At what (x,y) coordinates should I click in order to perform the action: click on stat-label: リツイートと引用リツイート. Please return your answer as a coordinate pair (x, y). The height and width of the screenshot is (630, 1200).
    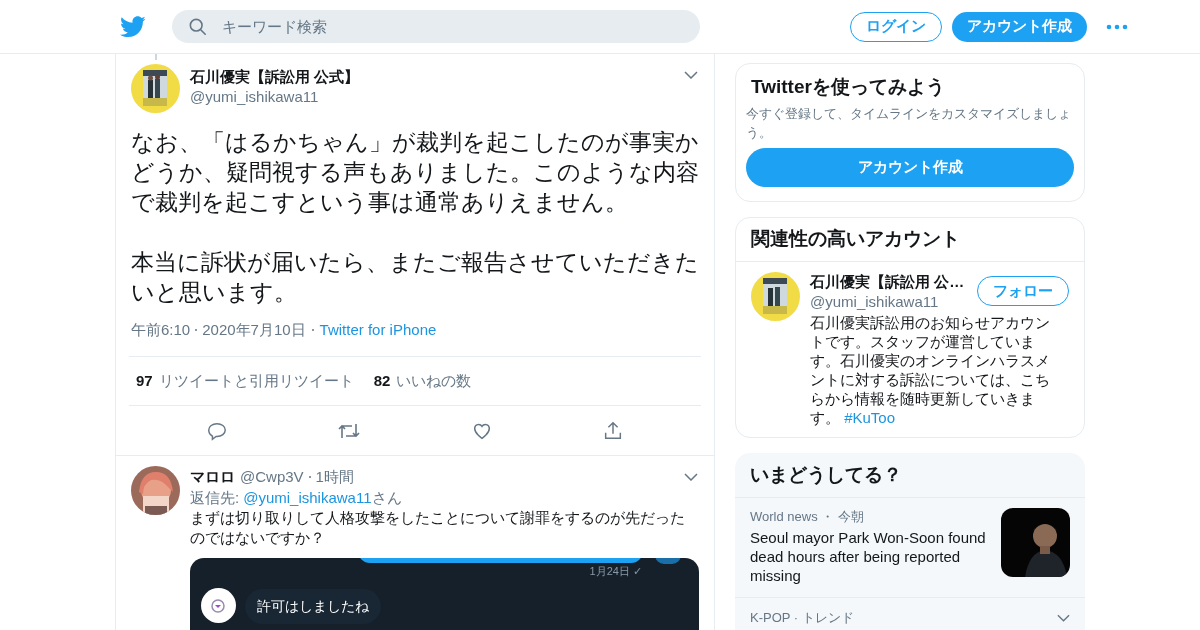
    Looking at the image, I should click on (256, 380).